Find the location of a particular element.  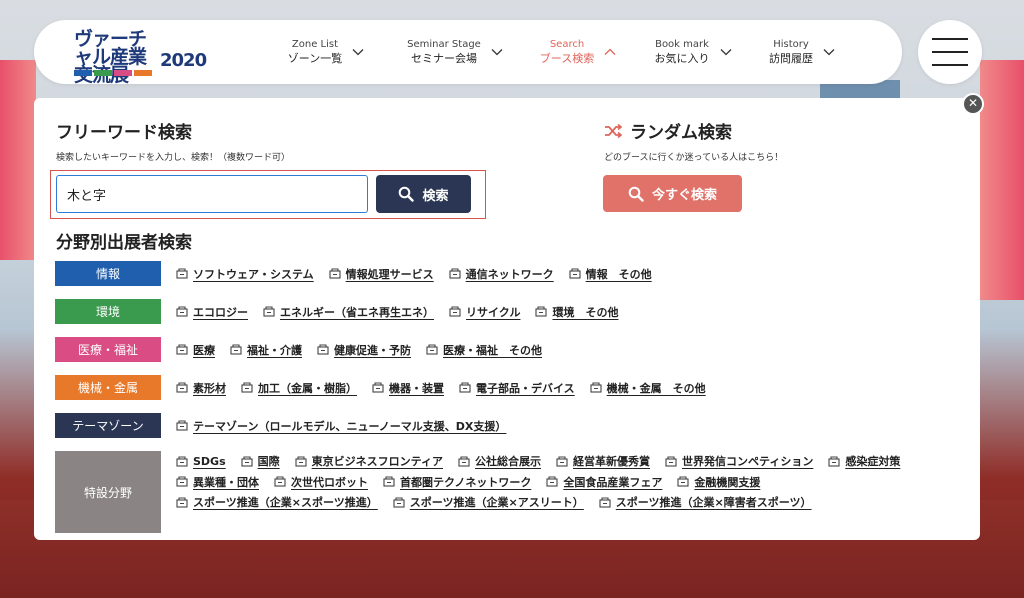

category-link: SDGs is located at coordinates (201, 461).